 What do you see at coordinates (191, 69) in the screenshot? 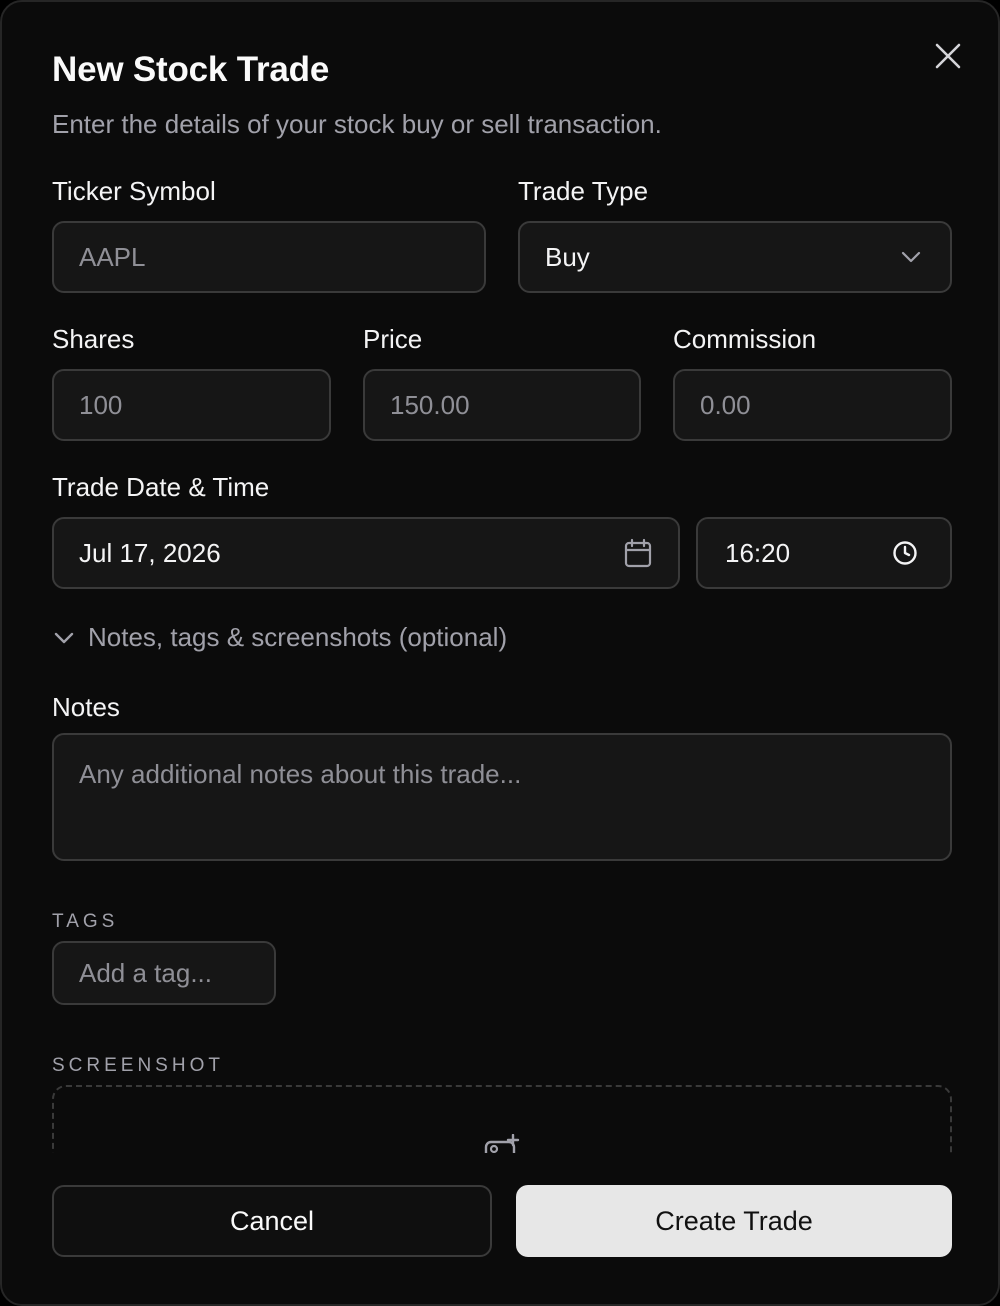
I see `dialog-title: New Stock Trade` at bounding box center [191, 69].